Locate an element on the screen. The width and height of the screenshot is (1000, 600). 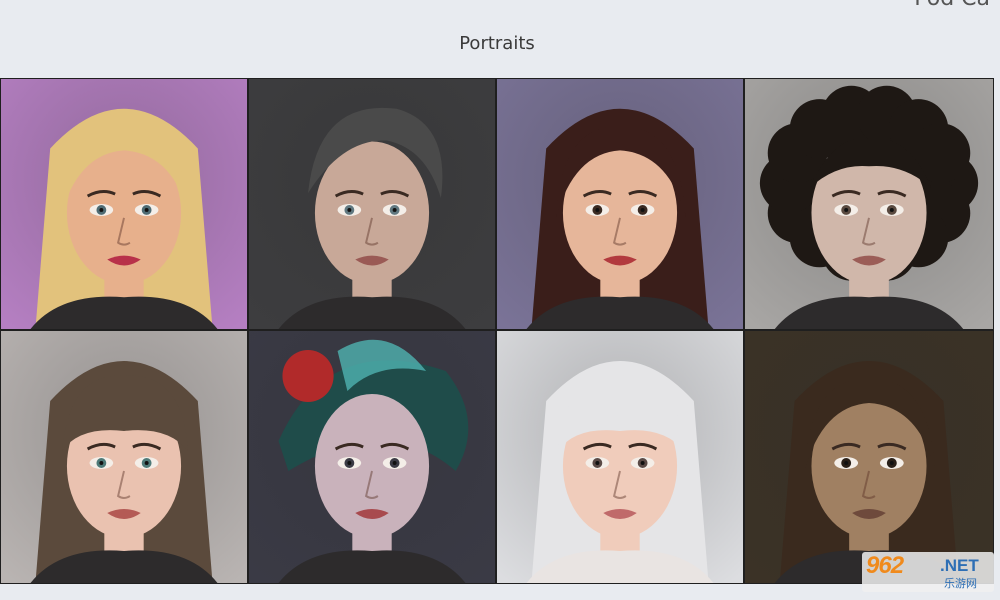
portrait-curly-man is located at coordinates (869, 204).